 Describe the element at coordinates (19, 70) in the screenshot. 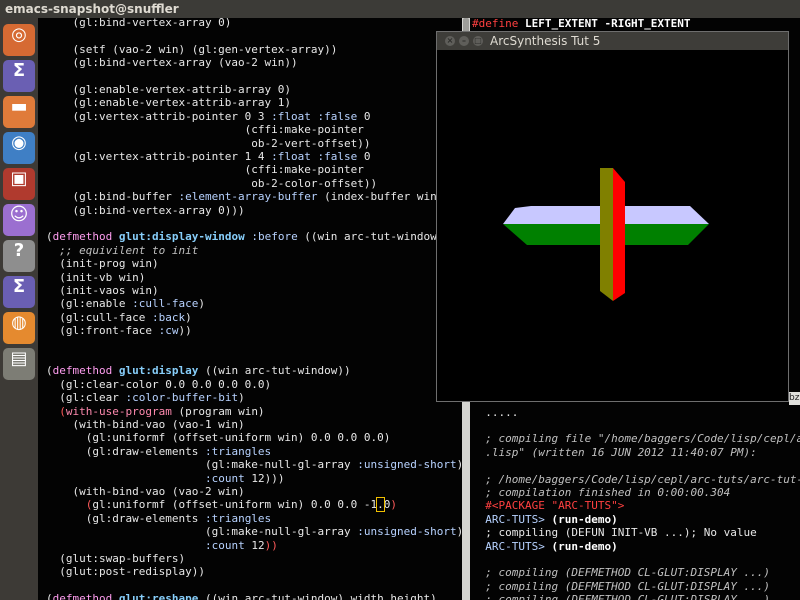

I see `emacs-icon-glyph: Σ` at that location.